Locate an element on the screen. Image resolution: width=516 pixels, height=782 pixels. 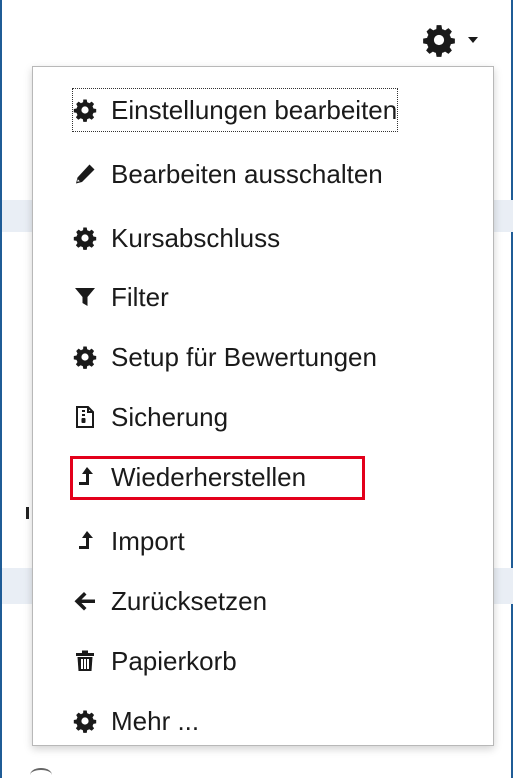
actions-menu-toggle is located at coordinates (460, 40).